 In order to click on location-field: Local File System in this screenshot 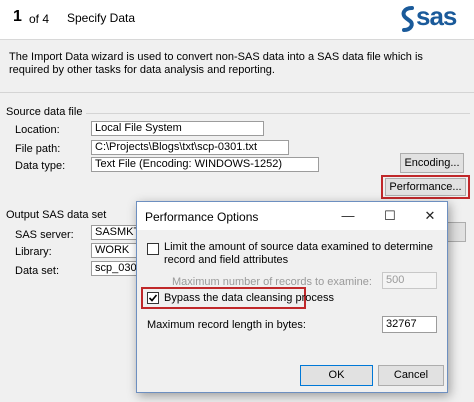, I will do `click(177, 128)`.